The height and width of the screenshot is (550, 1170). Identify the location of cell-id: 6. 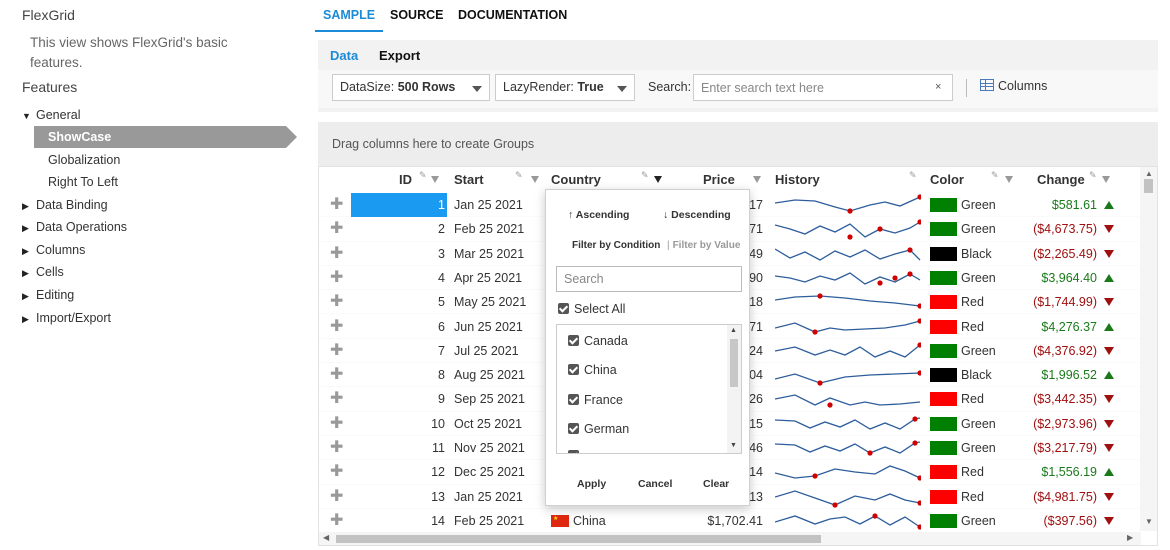
(398, 327).